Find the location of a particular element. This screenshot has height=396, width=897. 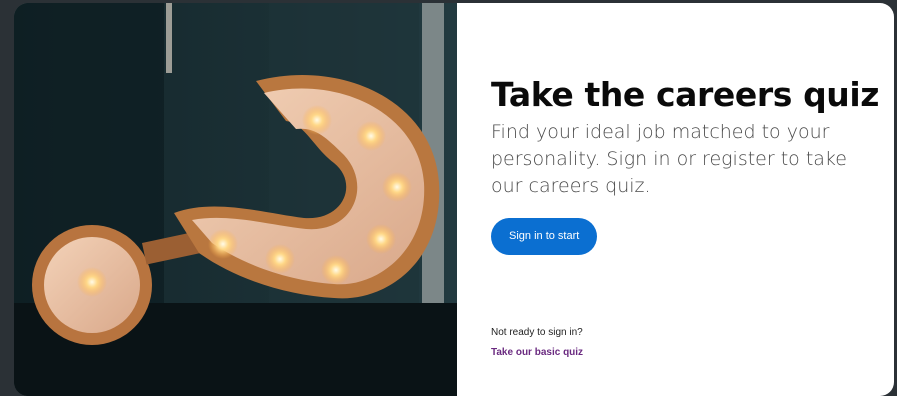

basic-quiz-link: Take our basic quiz is located at coordinates (537, 352).